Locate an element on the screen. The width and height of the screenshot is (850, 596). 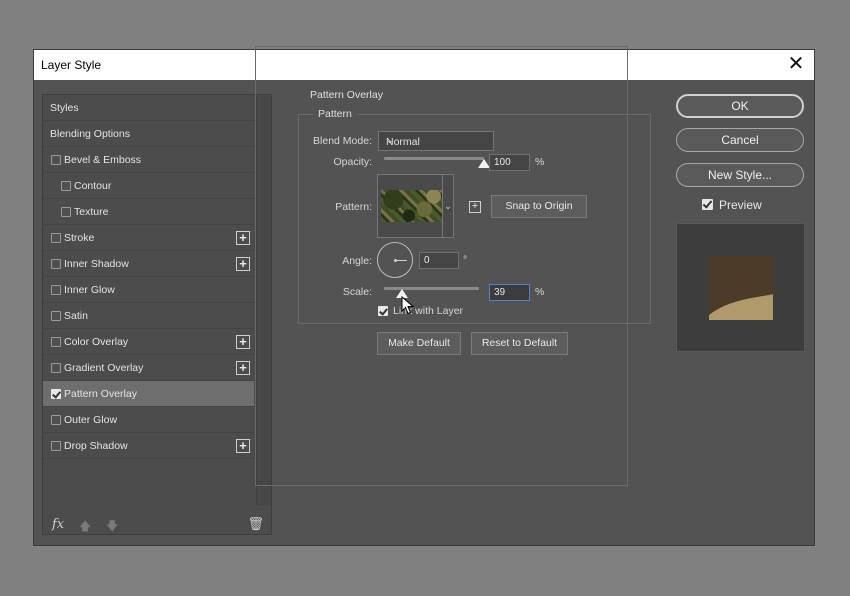
style-item-label: Gradient Overlay is located at coordinates (104, 368).